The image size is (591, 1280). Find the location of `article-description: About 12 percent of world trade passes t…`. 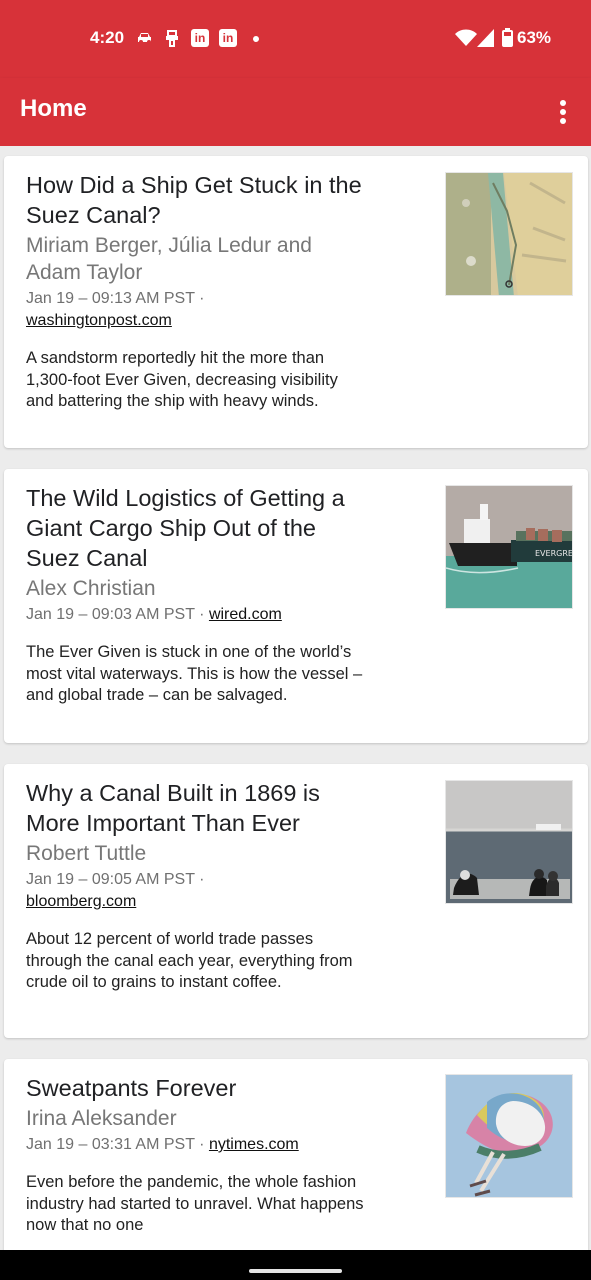

article-description: About 12 percent of world trade passes t… is located at coordinates (189, 960).